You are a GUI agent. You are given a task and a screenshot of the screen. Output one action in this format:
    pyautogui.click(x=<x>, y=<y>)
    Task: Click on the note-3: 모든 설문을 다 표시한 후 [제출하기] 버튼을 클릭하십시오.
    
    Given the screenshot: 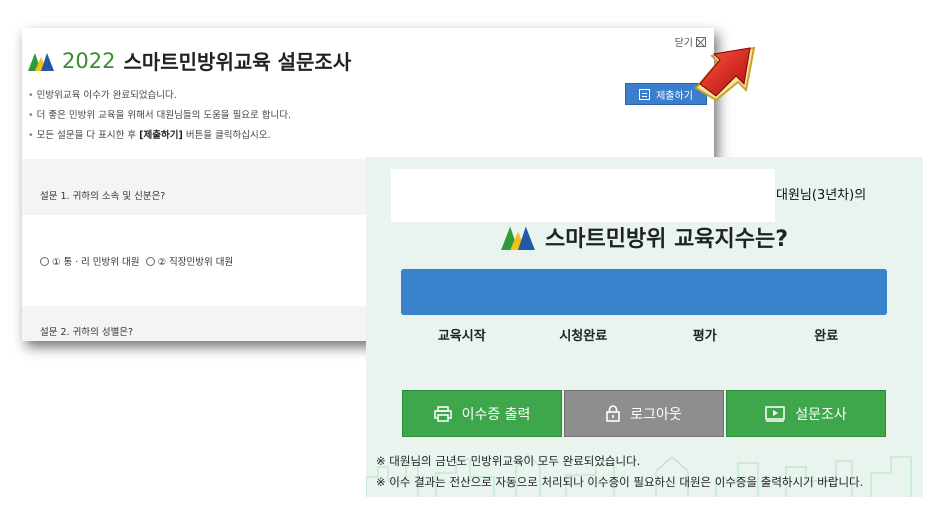 What is the action you would take?
    pyautogui.click(x=159, y=136)
    